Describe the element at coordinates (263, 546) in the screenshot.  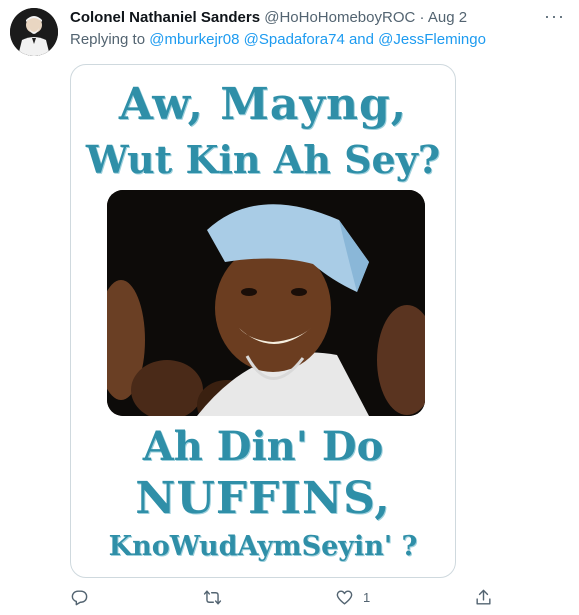
I see `meme-line-5: KnoWudAymSeyin' ?` at that location.